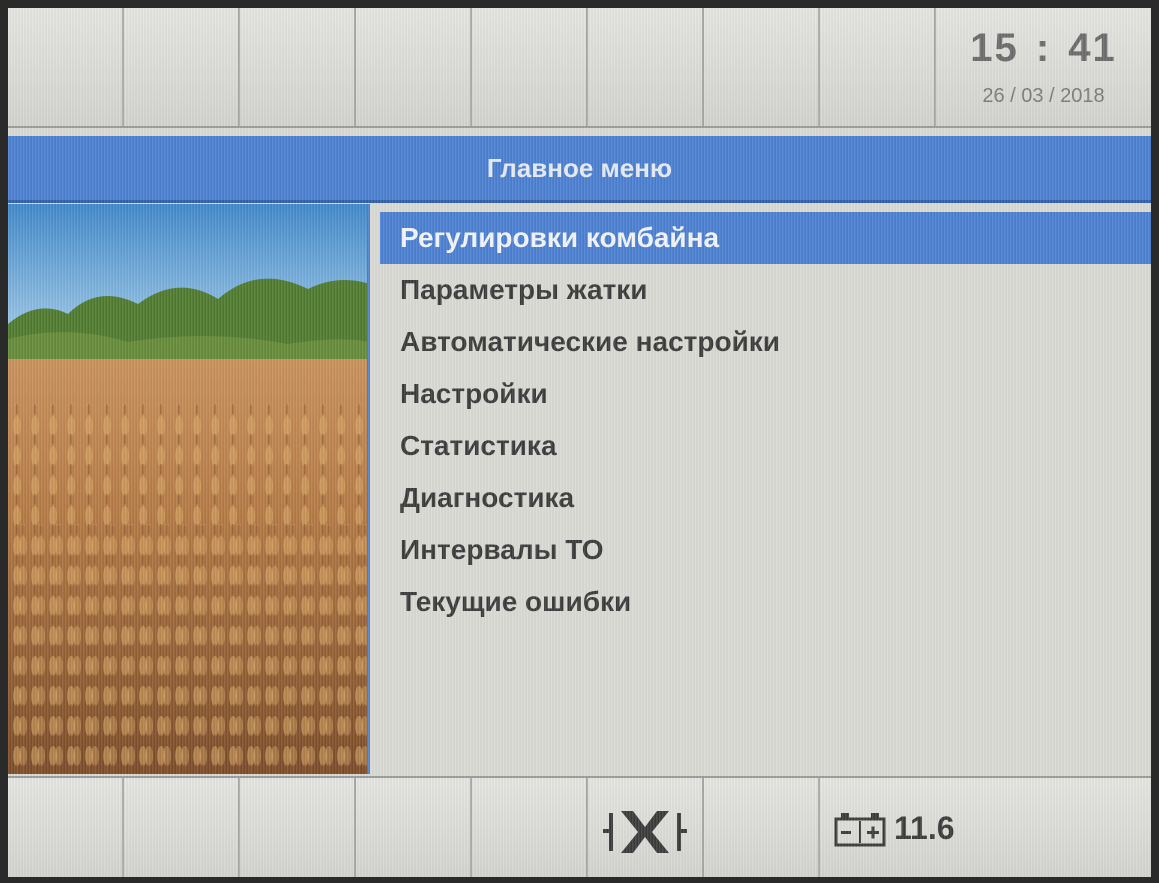 This screenshot has height=883, width=1159. Describe the element at coordinates (765, 602) in the screenshot. I see `menu-item-current-errors: Текущие ошибки` at that location.